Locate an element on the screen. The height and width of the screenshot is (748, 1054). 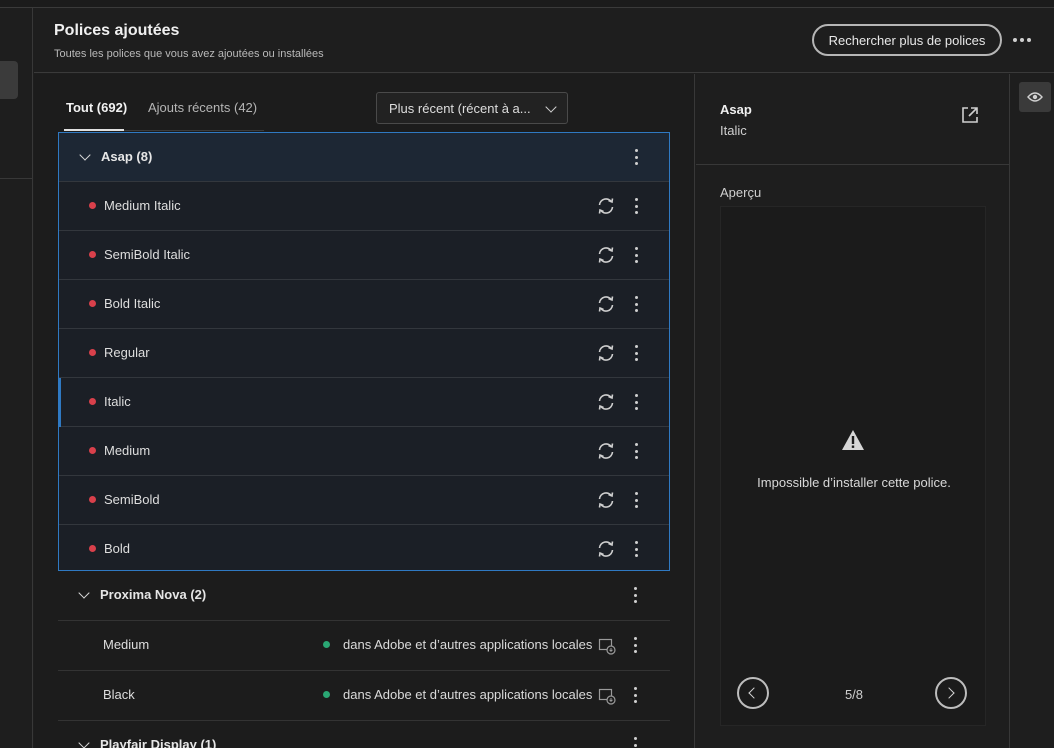
style-name: Black is located at coordinates (119, 694).